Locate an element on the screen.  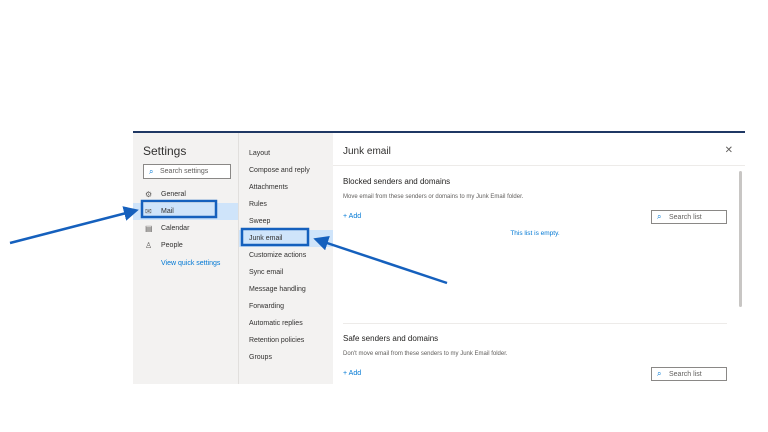
mail-highlight-box is located at coordinates (179, 209).